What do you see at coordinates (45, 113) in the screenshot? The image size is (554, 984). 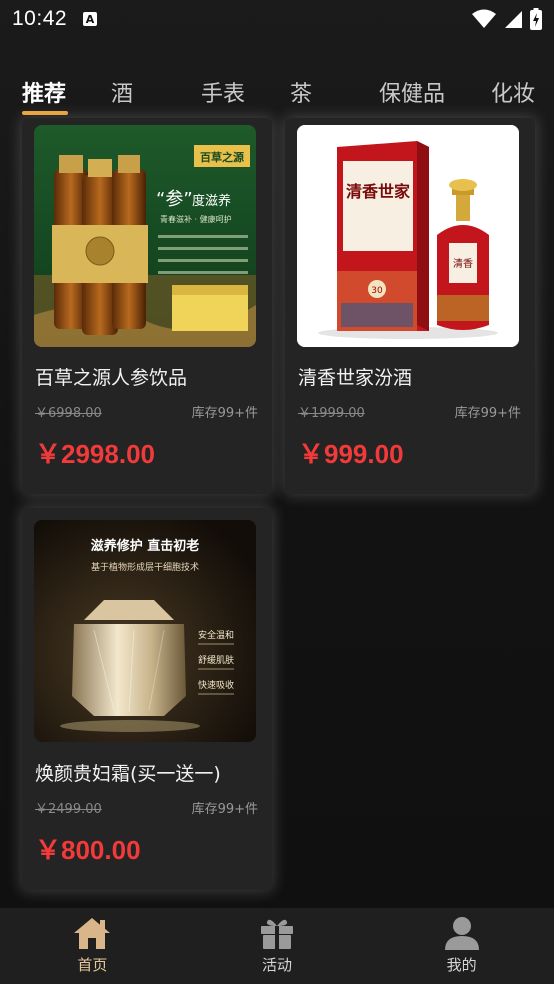 I see `active-tab-indicator` at bounding box center [45, 113].